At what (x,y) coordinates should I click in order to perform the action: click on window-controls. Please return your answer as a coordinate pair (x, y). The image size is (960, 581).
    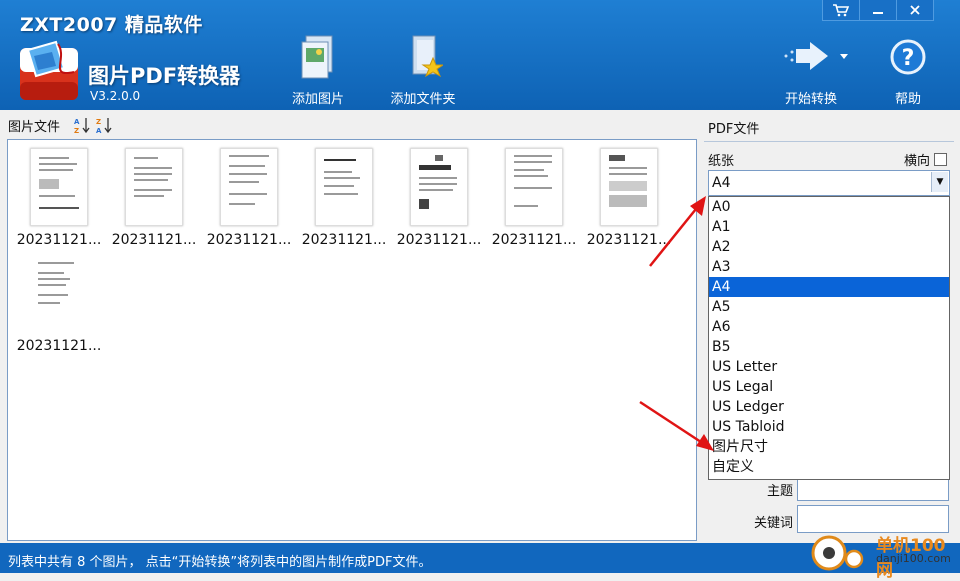
    Looking at the image, I should click on (878, 10).